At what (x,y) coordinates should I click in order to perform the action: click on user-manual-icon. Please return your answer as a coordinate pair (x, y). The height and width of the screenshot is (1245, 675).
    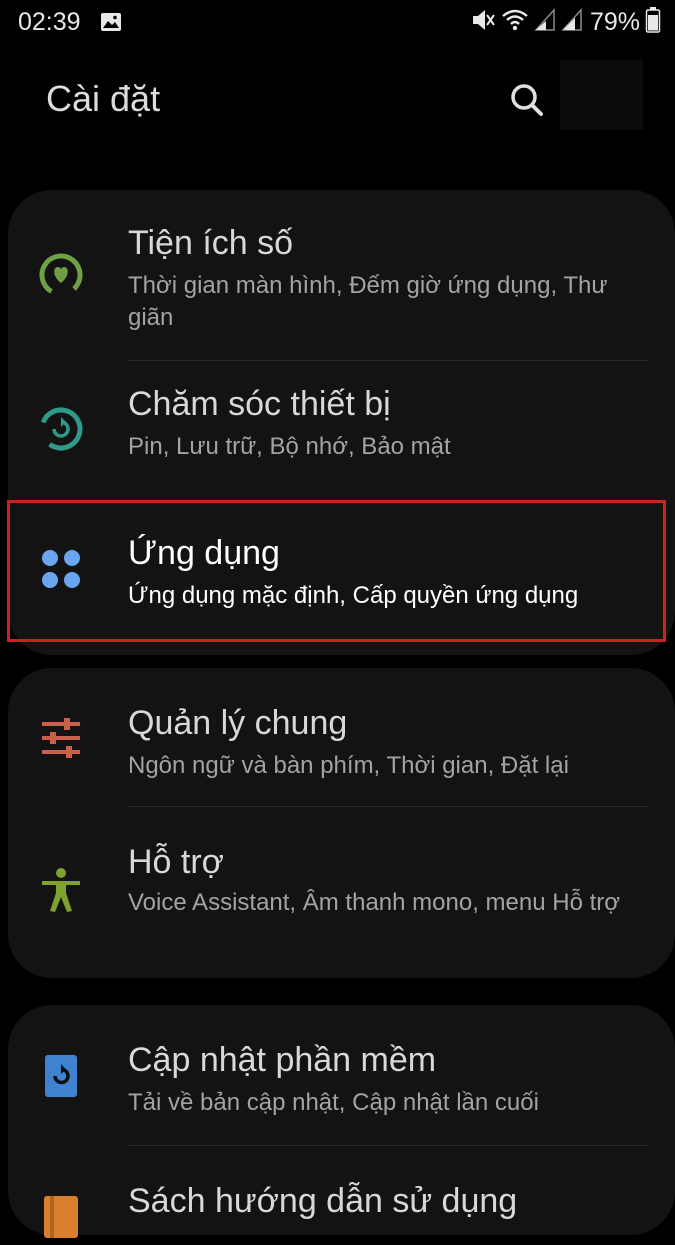
    Looking at the image, I should click on (61, 1217).